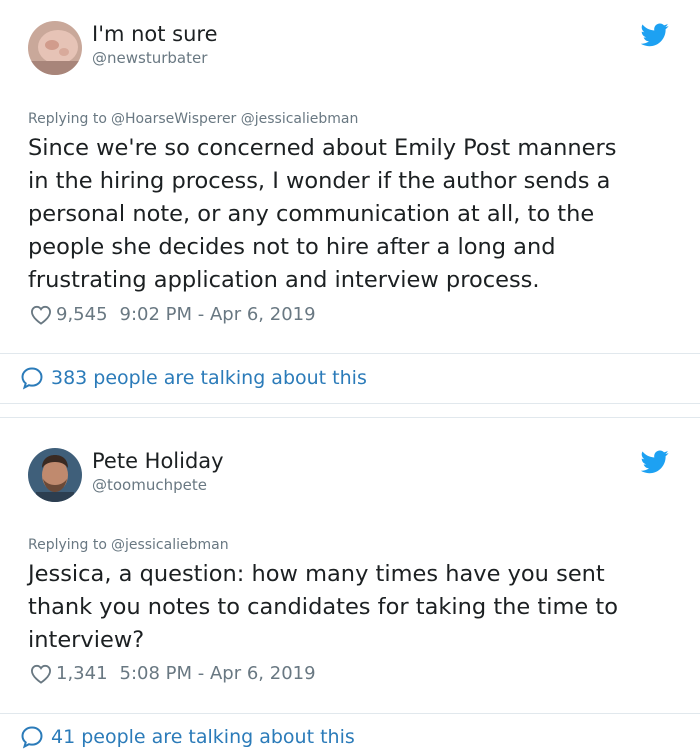 The height and width of the screenshot is (756, 700). Describe the element at coordinates (149, 485) in the screenshot. I see `user-handle: @toomuchpete` at that location.